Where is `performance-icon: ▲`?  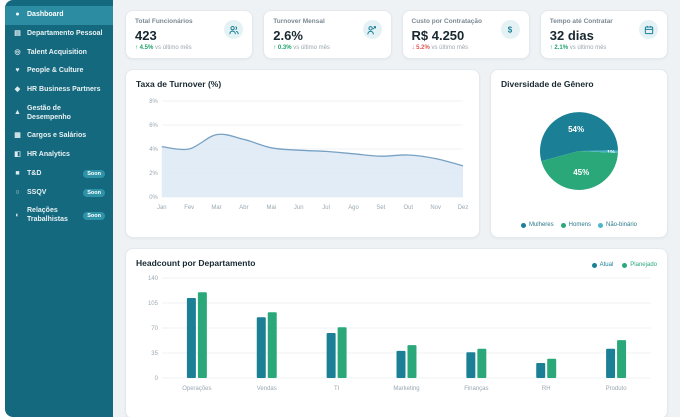 performance-icon: ▲ is located at coordinates (17, 113).